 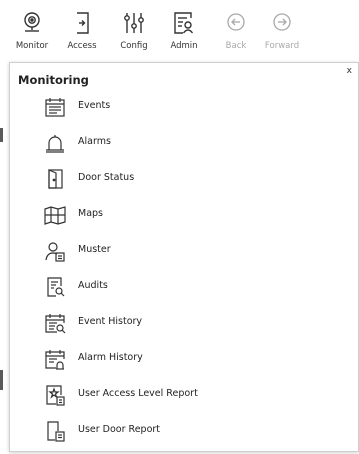 What do you see at coordinates (55, 251) in the screenshot?
I see `muster-icon` at bounding box center [55, 251].